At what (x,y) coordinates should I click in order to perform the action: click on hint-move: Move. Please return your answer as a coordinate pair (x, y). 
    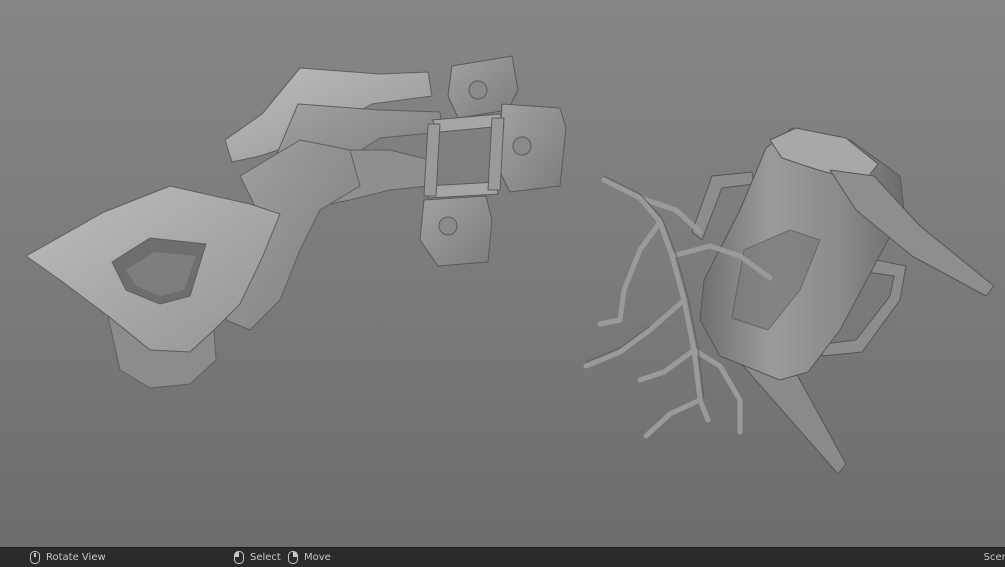
    Looking at the image, I should click on (309, 557).